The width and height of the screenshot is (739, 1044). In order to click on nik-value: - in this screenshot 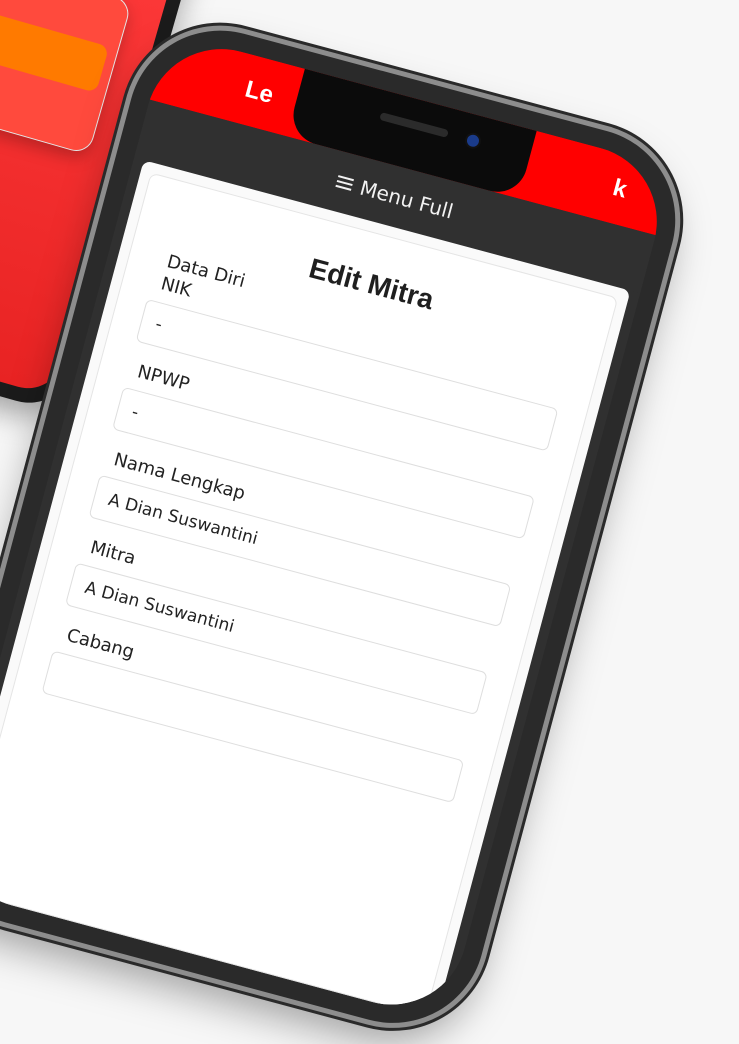, I will do `click(159, 325)`.